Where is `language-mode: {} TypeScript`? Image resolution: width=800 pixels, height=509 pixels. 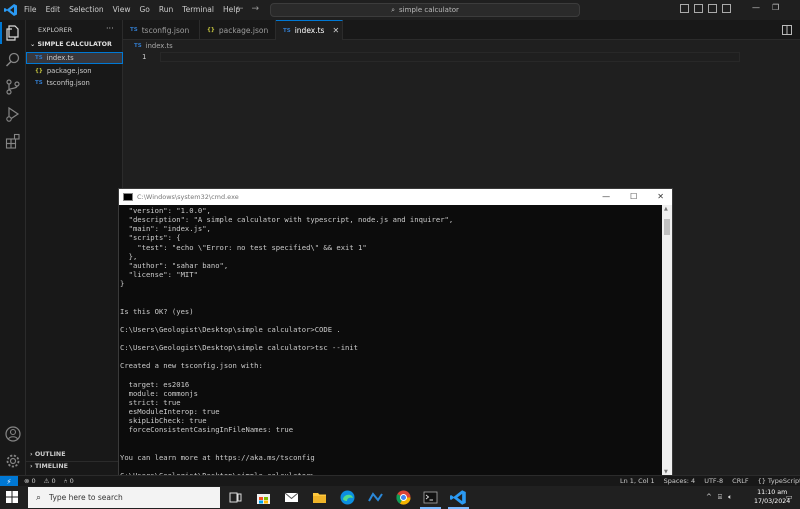
language-mode: {} TypeScript is located at coordinates (779, 481).